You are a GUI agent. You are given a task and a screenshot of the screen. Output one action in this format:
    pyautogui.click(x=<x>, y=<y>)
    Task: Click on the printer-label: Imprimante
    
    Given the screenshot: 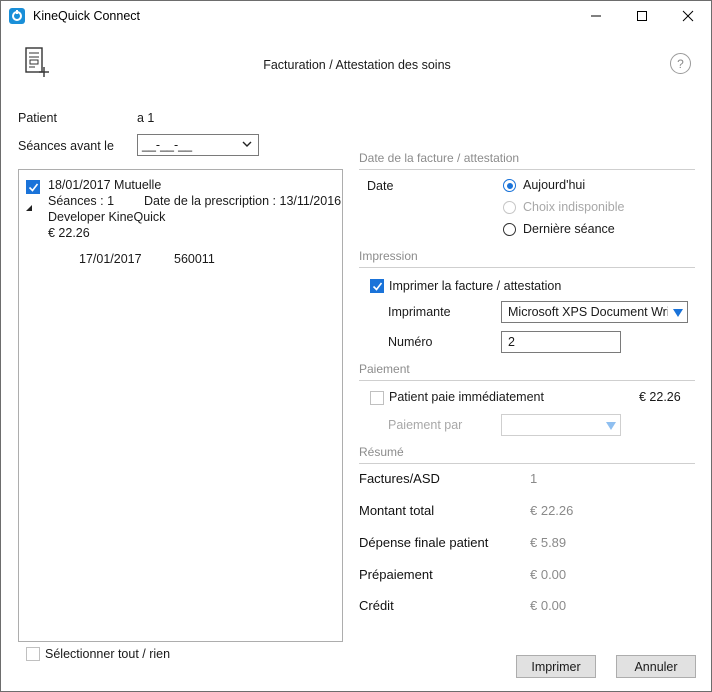 What is the action you would take?
    pyautogui.click(x=419, y=312)
    